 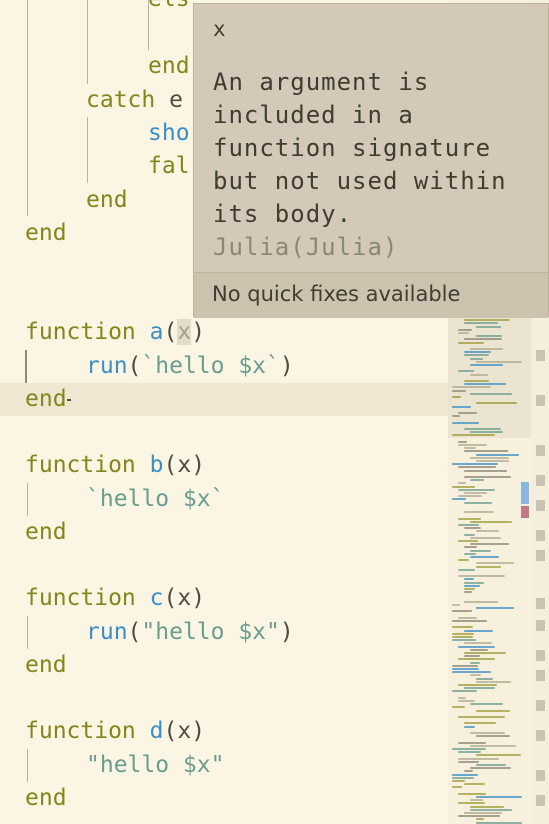 I want to click on code-line: function c(x), so click(x=115, y=598).